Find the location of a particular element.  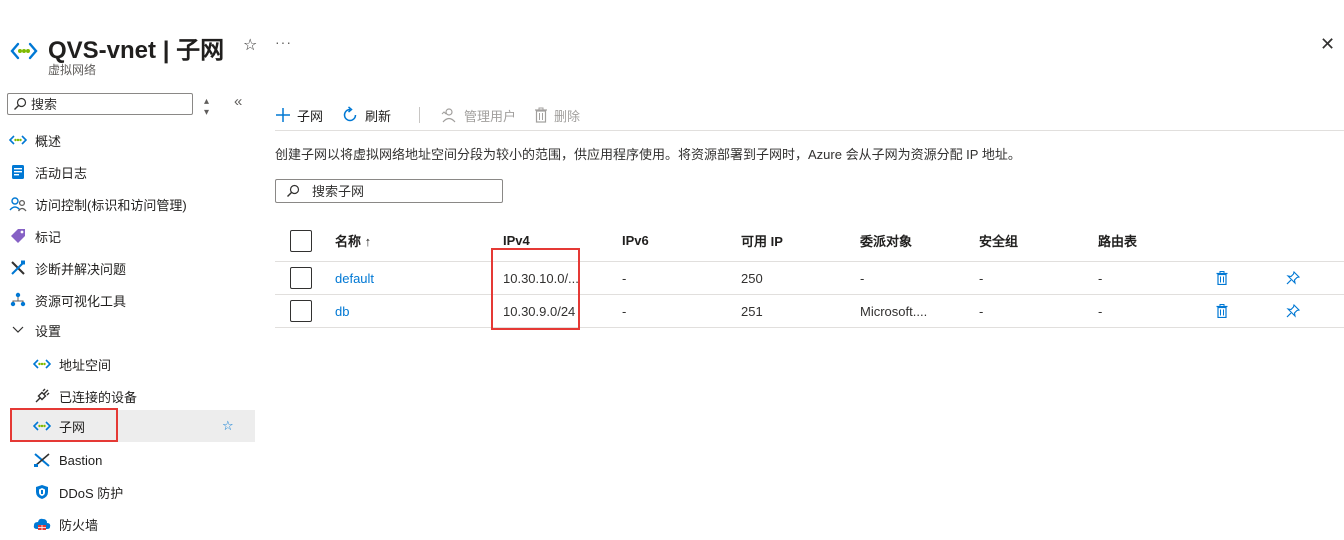

sidebar-item-label: 防火墙 is located at coordinates (79, 525).